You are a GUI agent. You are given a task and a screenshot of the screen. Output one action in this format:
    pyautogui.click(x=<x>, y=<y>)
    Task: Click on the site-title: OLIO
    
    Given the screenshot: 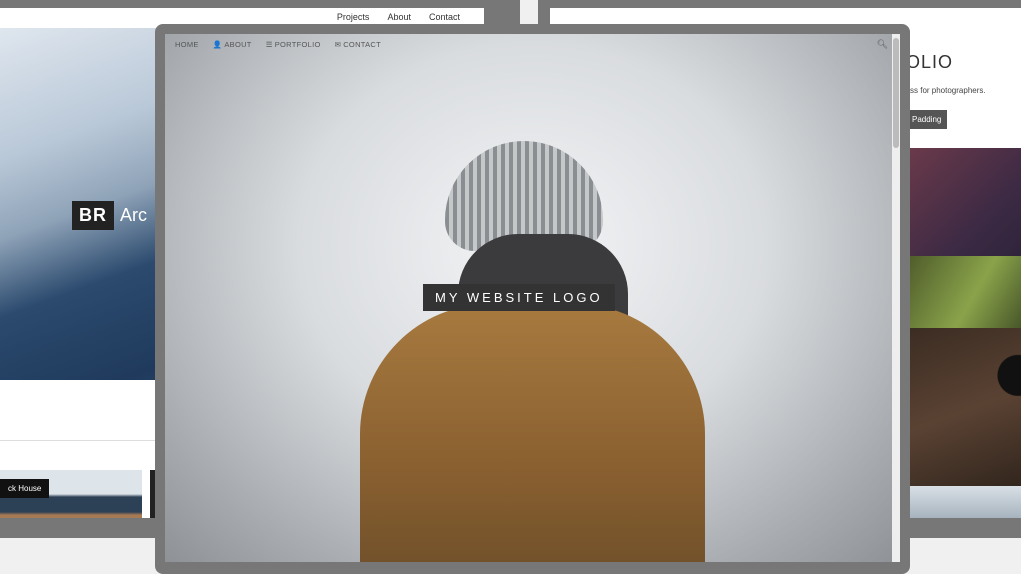 What is the action you would take?
    pyautogui.click(x=930, y=62)
    